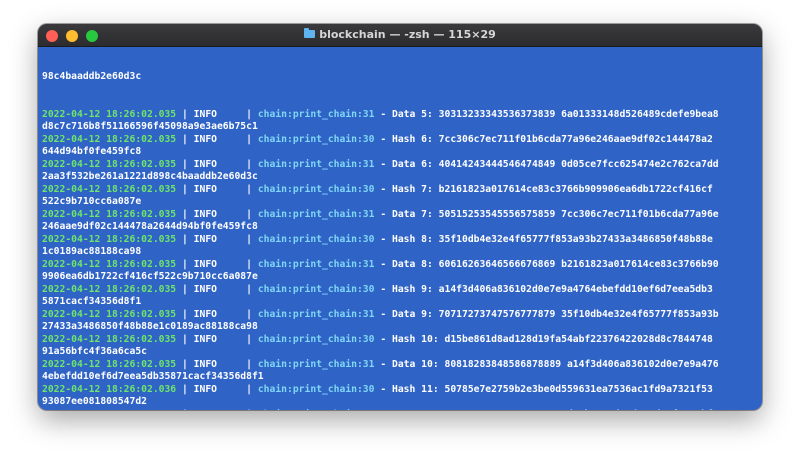 The width and height of the screenshot is (800, 462). Describe the element at coordinates (92, 301) in the screenshot. I see `log-message-continuation: 5871cacf34356d8f1` at that location.